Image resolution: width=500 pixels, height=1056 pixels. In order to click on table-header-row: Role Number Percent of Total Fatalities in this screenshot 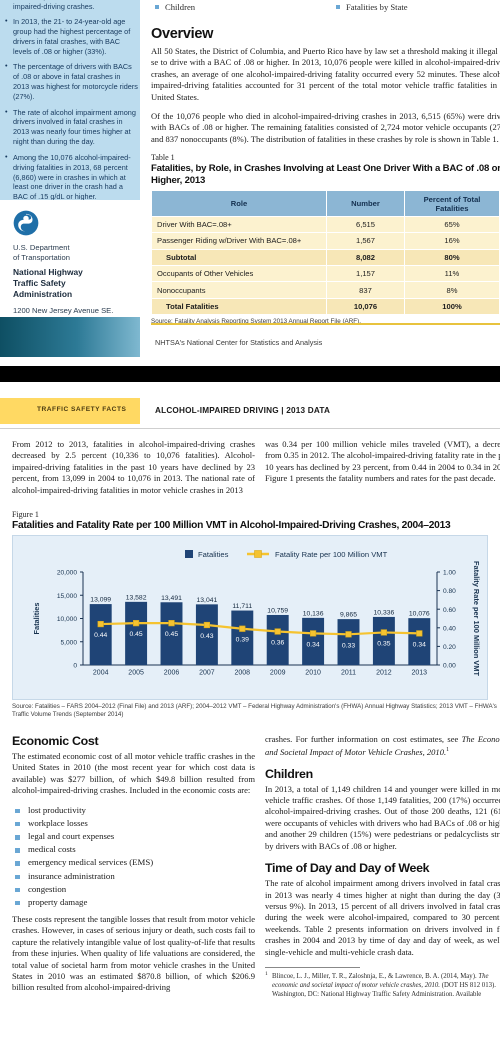, I will do `click(325, 203)`.